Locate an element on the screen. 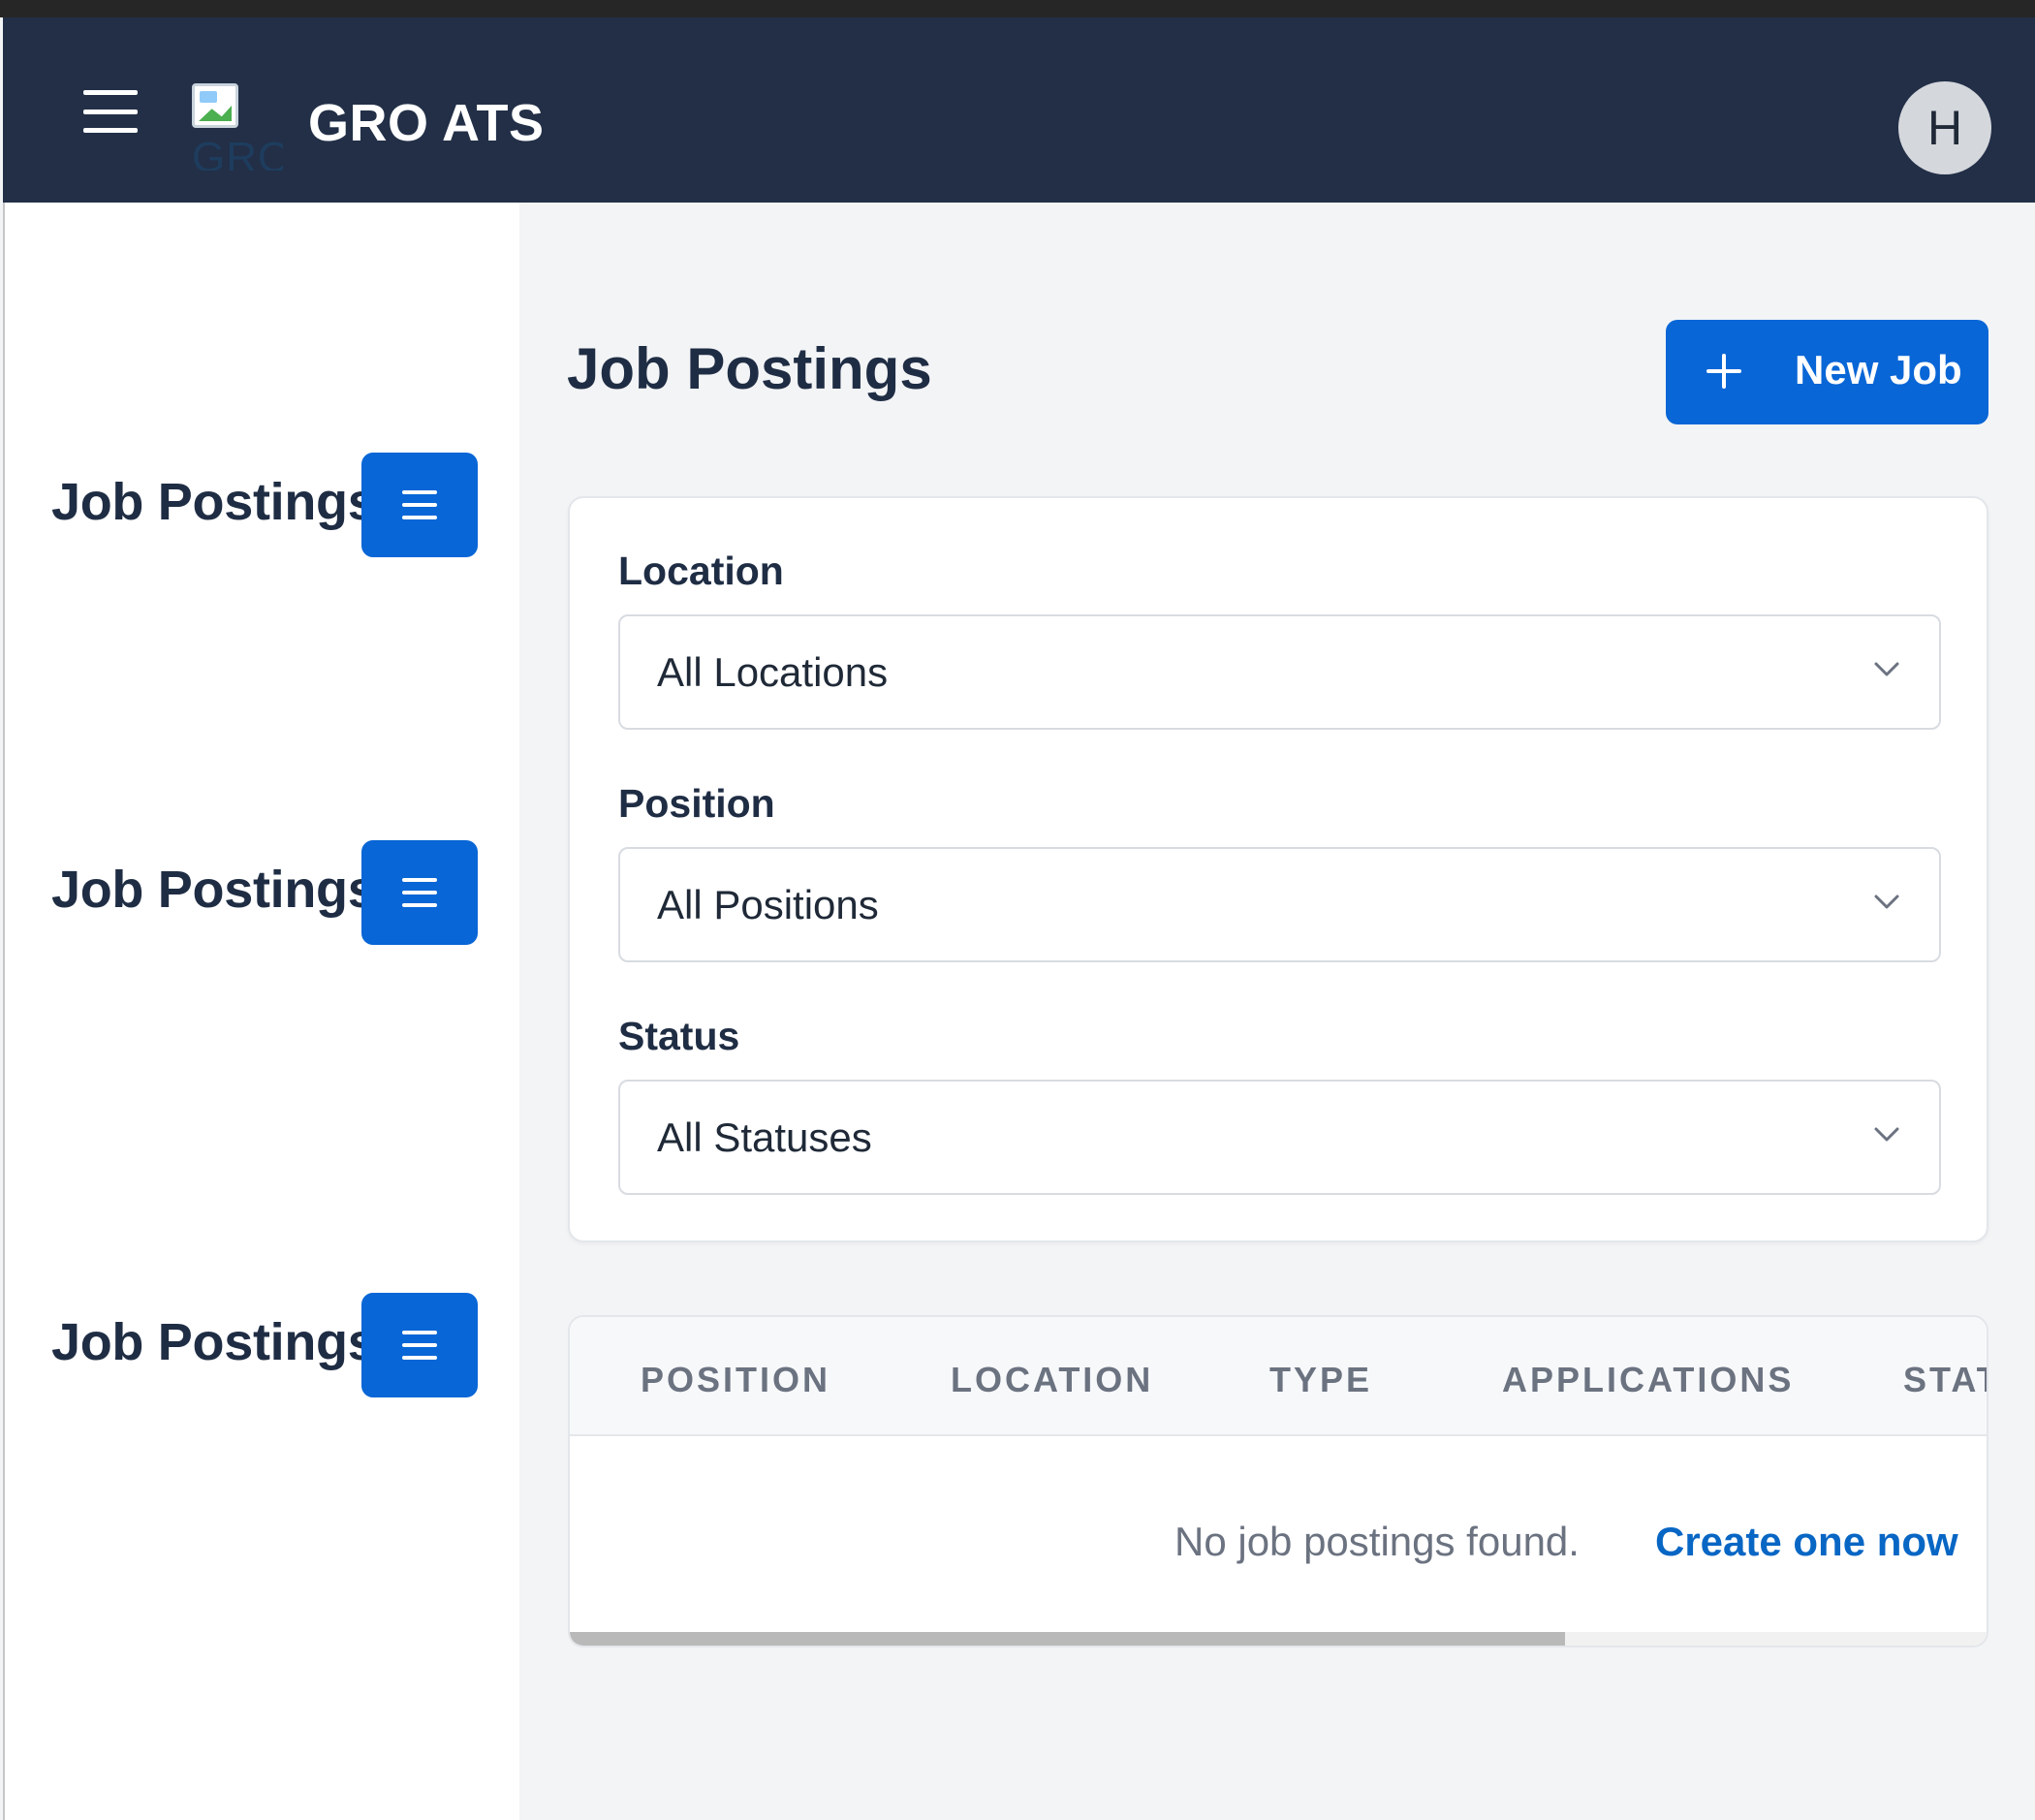  new-job-button: New Job is located at coordinates (1827, 372).